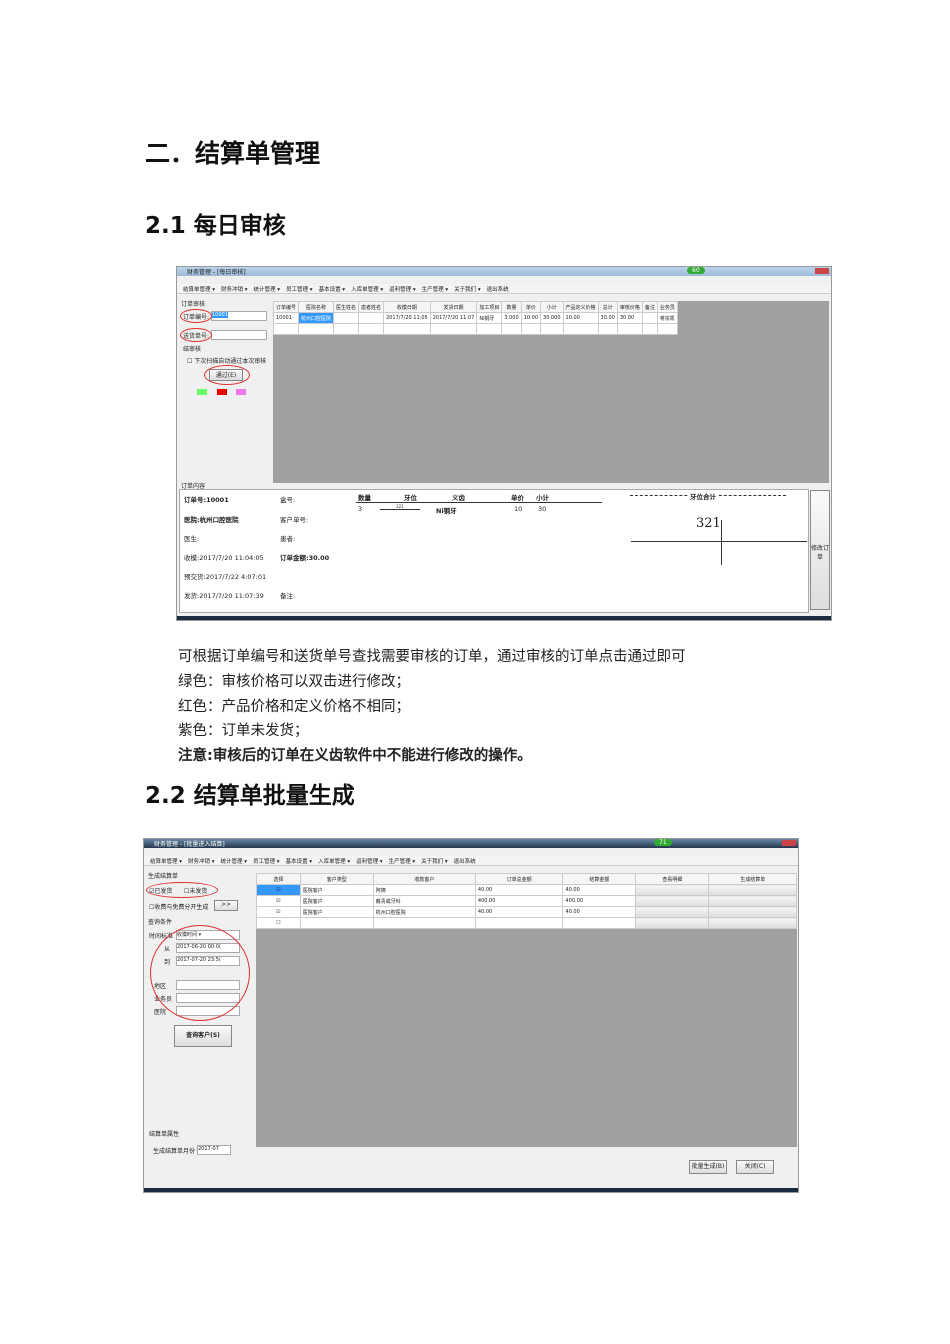 This screenshot has height=1344, width=950. What do you see at coordinates (211, 520) in the screenshot?
I see `hospital: 医院:杭州口腔医院` at bounding box center [211, 520].